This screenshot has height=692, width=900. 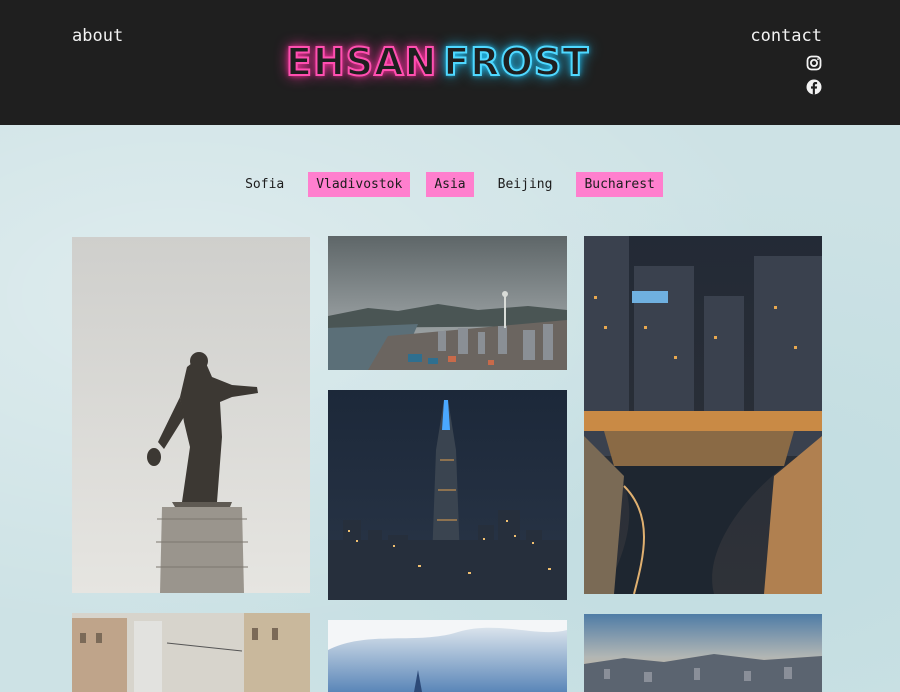 What do you see at coordinates (703, 653) in the screenshot?
I see `city-dusk-photo` at bounding box center [703, 653].